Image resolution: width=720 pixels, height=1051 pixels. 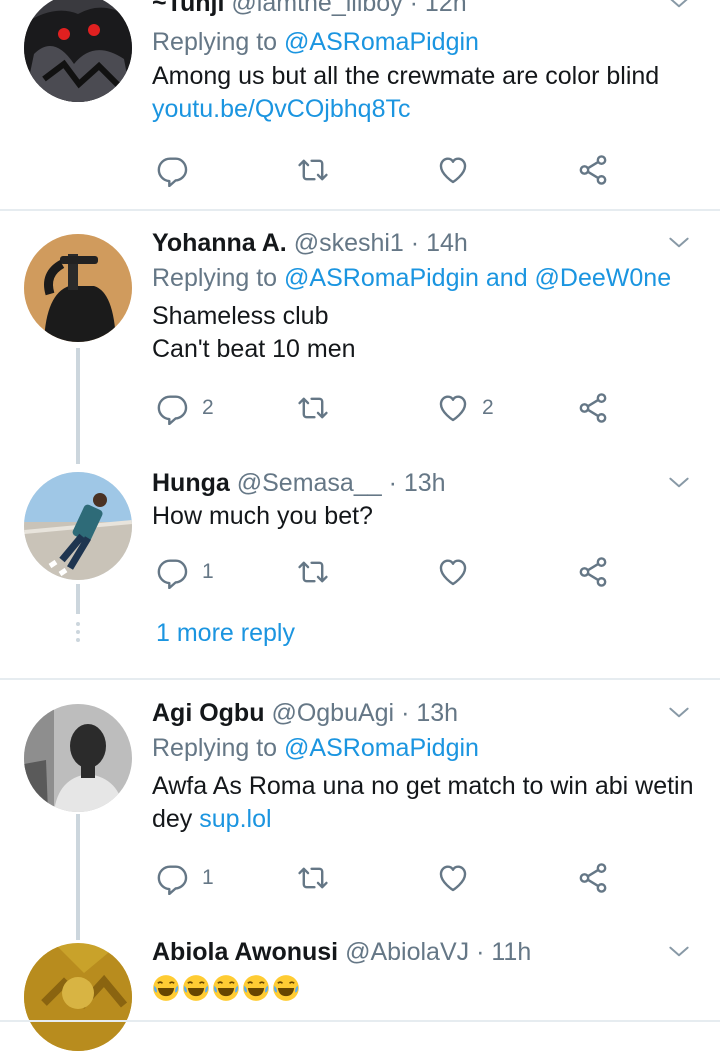 What do you see at coordinates (208, 713) in the screenshot?
I see `display-name: Agi Ogbu` at bounding box center [208, 713].